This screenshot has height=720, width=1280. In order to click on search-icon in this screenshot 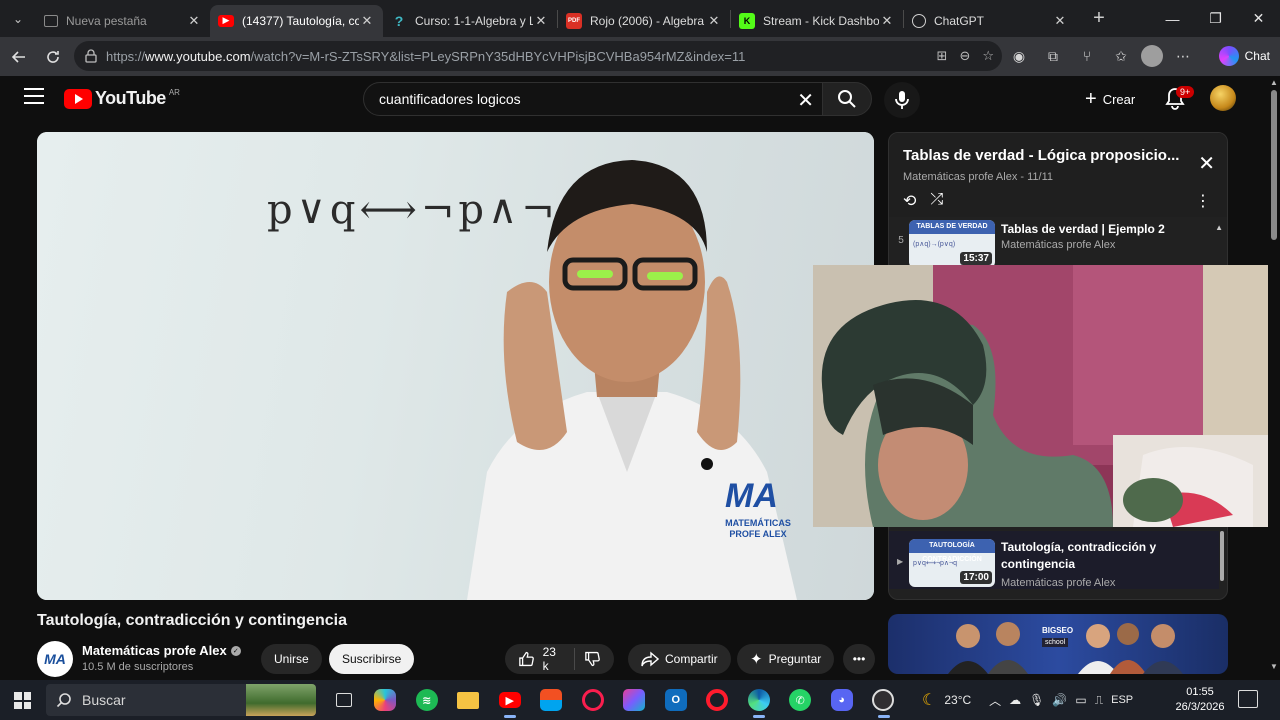, I will do `click(847, 99)`.